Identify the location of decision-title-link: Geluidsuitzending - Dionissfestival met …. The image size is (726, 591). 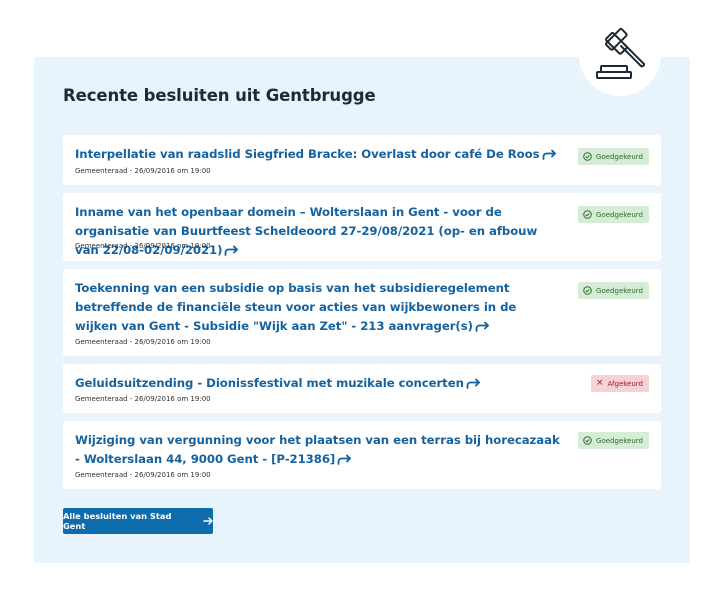
(318, 384).